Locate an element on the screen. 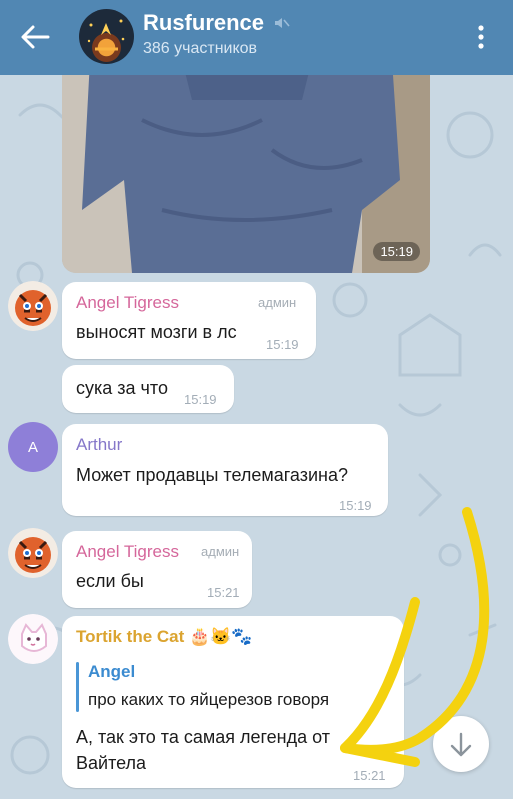 The width and height of the screenshot is (513, 799). chat-title: Rusfurence is located at coordinates (203, 23).